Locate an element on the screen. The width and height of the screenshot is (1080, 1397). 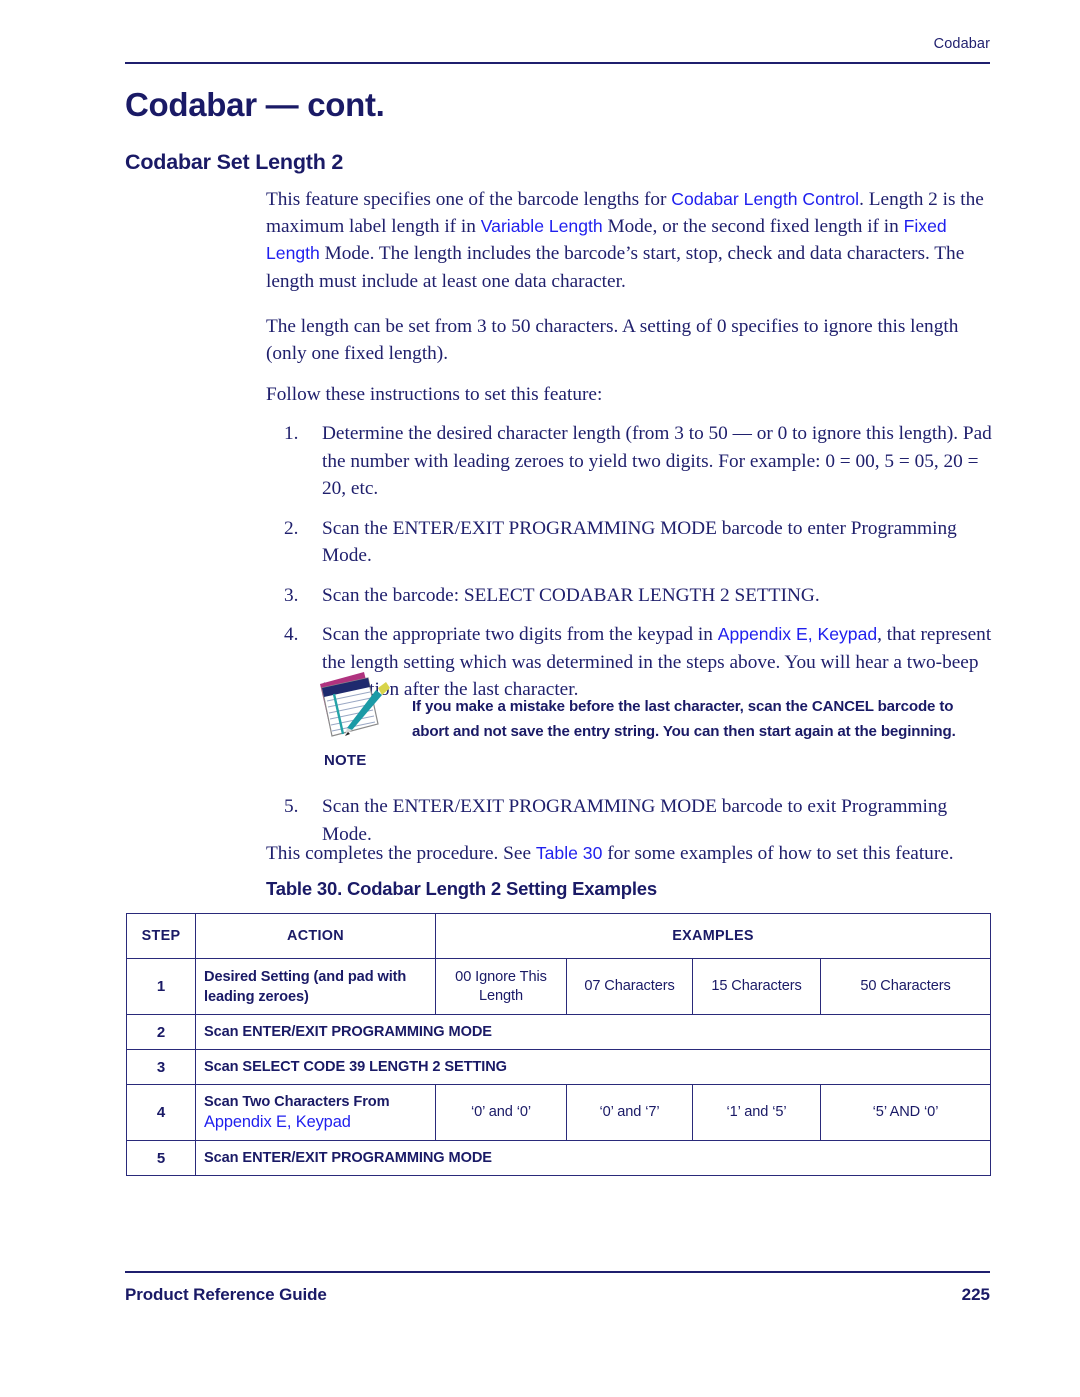
xref-codabar-length-control: Codabar Length Control is located at coordinates (765, 199).